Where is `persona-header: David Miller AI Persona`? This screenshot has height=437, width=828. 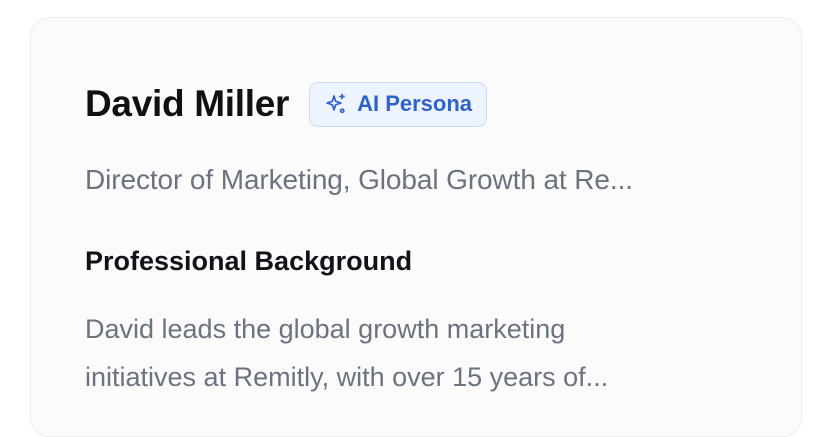
persona-header: David Miller AI Persona is located at coordinates (286, 104).